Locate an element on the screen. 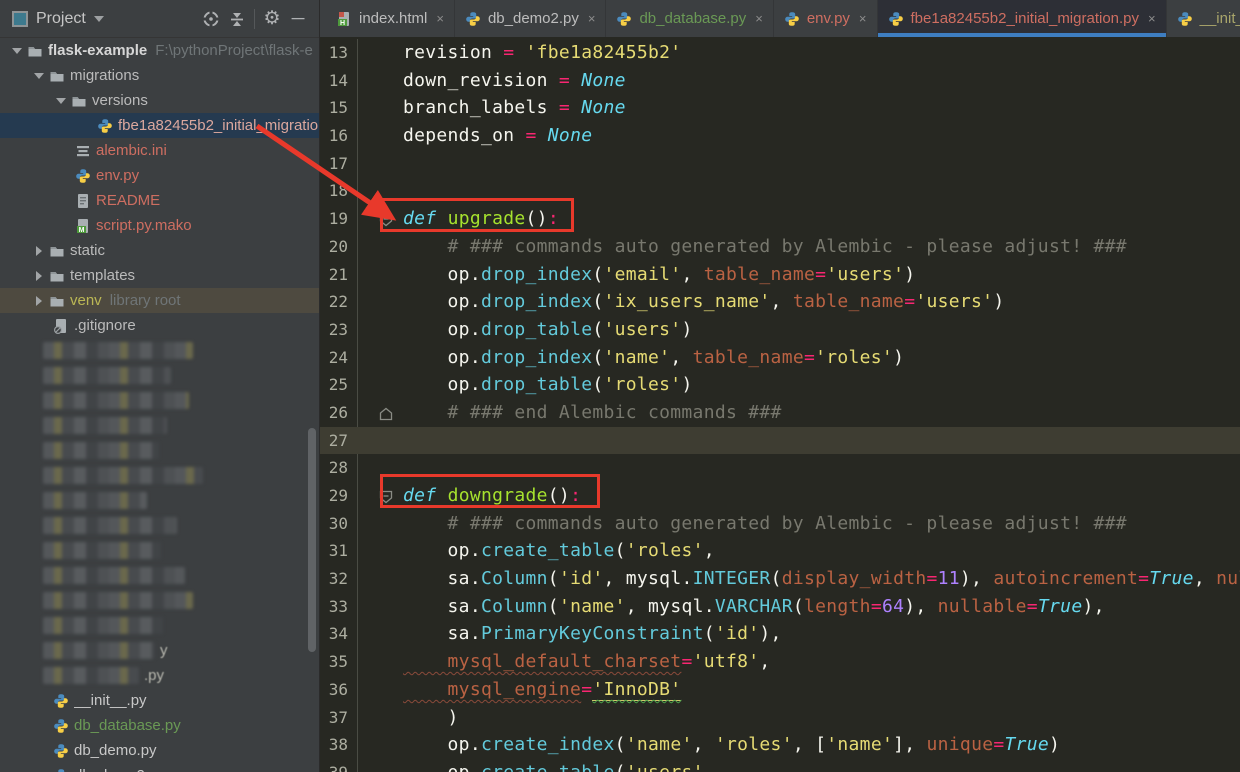 This screenshot has height=772, width=1240. tree-item-env-py: env.py is located at coordinates (159, 175).